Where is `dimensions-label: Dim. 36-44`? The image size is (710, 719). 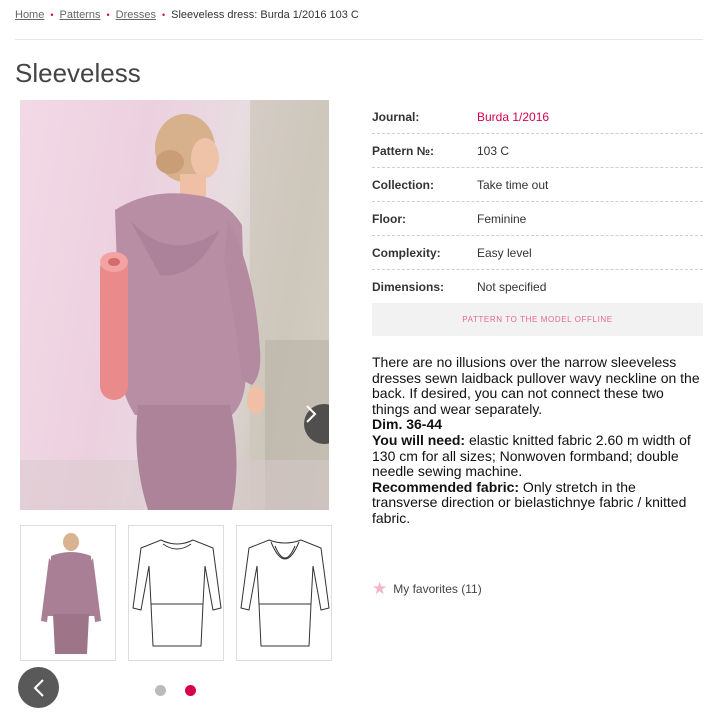
dimensions-label: Dim. 36-44 is located at coordinates (407, 424).